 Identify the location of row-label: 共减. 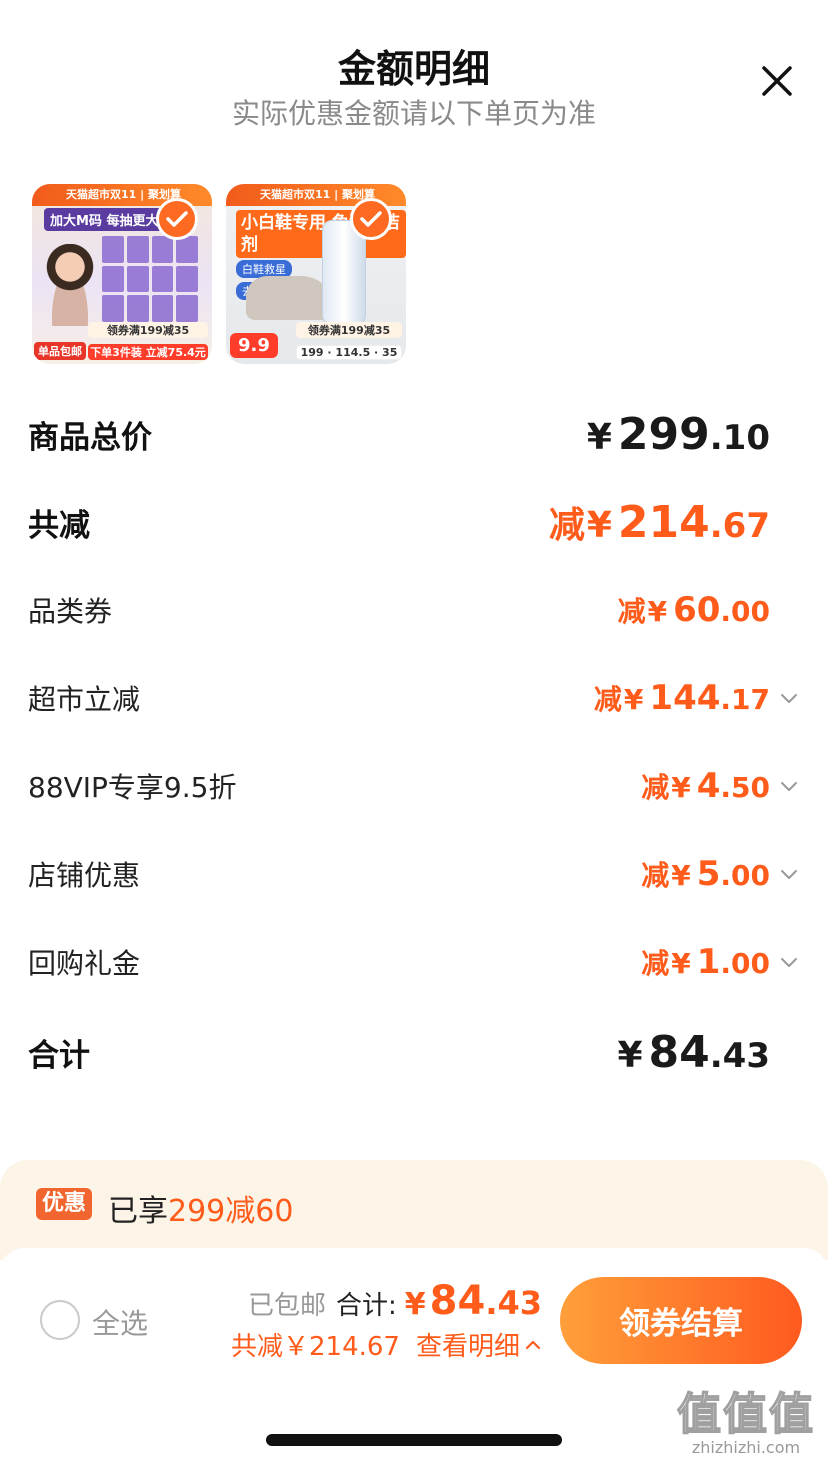
(59, 525).